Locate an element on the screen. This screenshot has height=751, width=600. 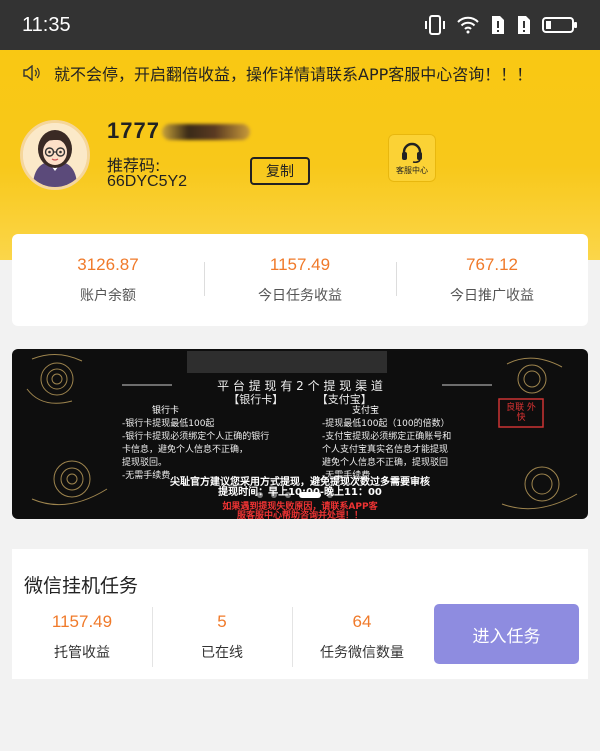
bank-line: 提现驳回。 is located at coordinates (145, 463).